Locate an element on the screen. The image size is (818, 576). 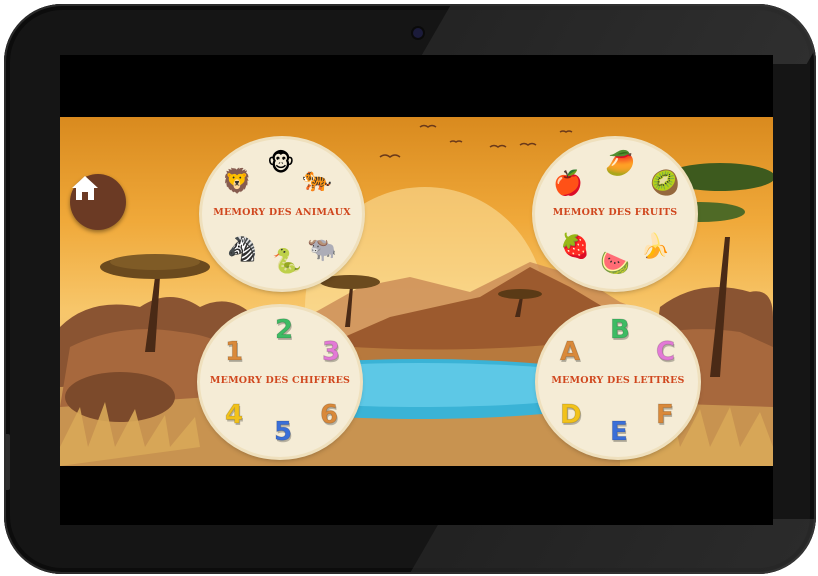
letter-e: E is located at coordinates (619, 432).